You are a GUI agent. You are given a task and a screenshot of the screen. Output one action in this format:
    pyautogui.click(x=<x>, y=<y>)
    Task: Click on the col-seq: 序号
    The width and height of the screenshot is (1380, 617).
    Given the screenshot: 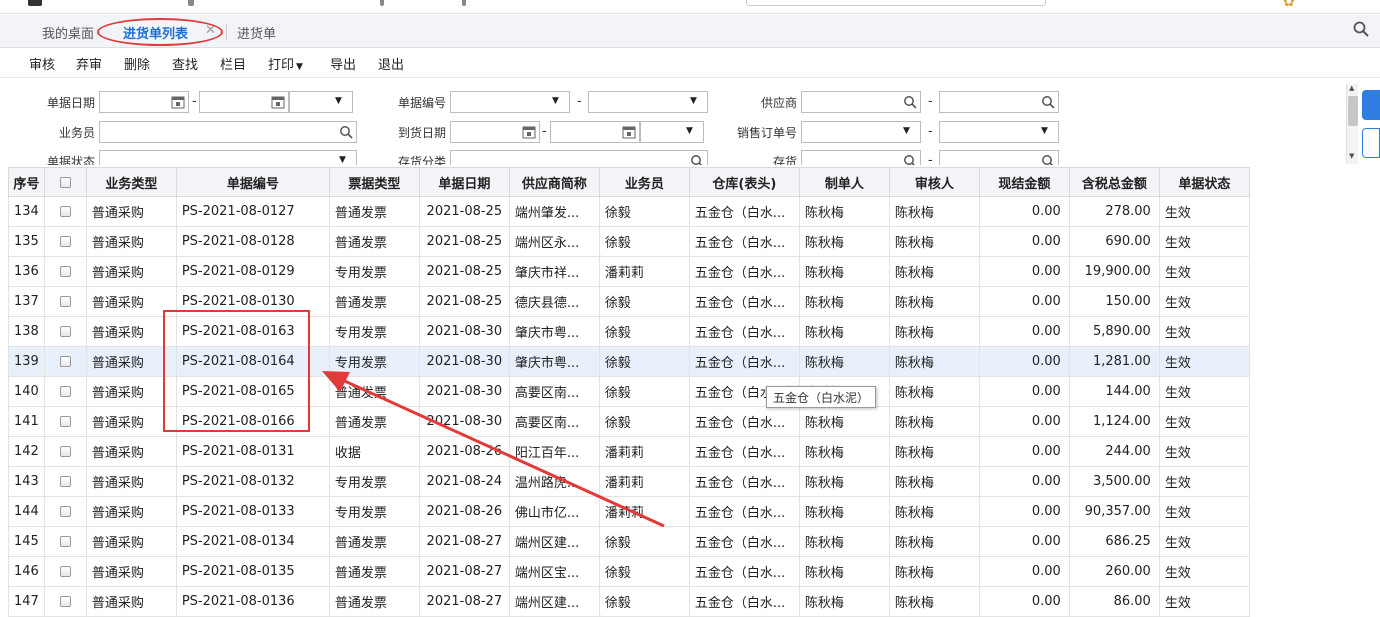 What is the action you would take?
    pyautogui.click(x=26, y=182)
    